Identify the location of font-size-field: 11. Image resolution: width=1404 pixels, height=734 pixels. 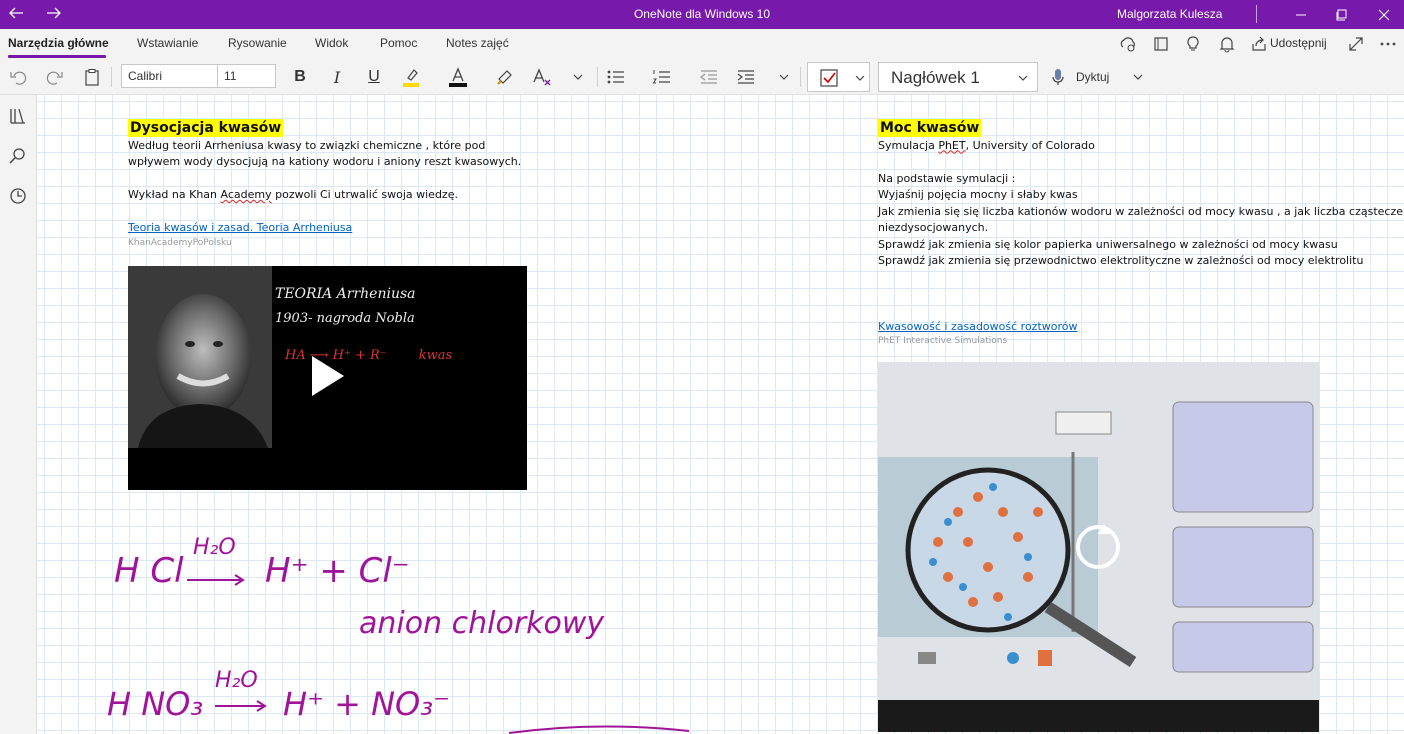
(246, 76).